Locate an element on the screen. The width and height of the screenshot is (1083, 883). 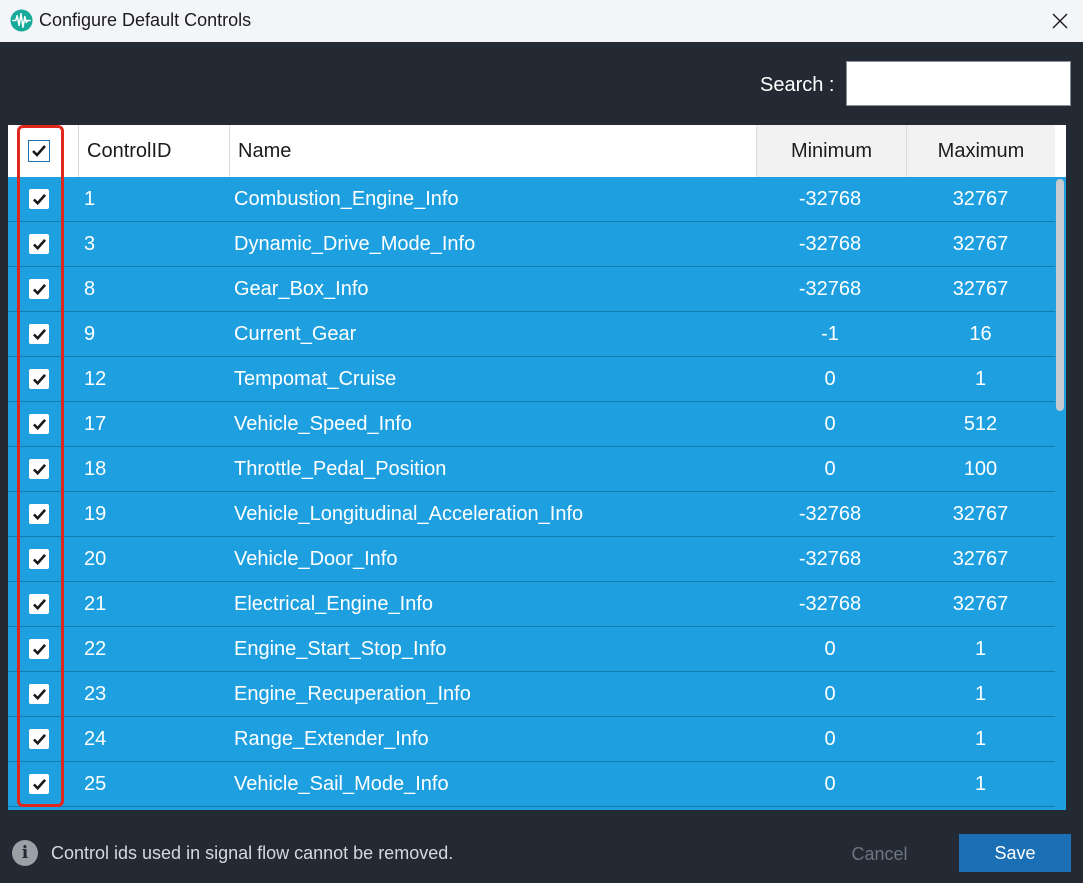
header-controlid: ControlID is located at coordinates (153, 151).